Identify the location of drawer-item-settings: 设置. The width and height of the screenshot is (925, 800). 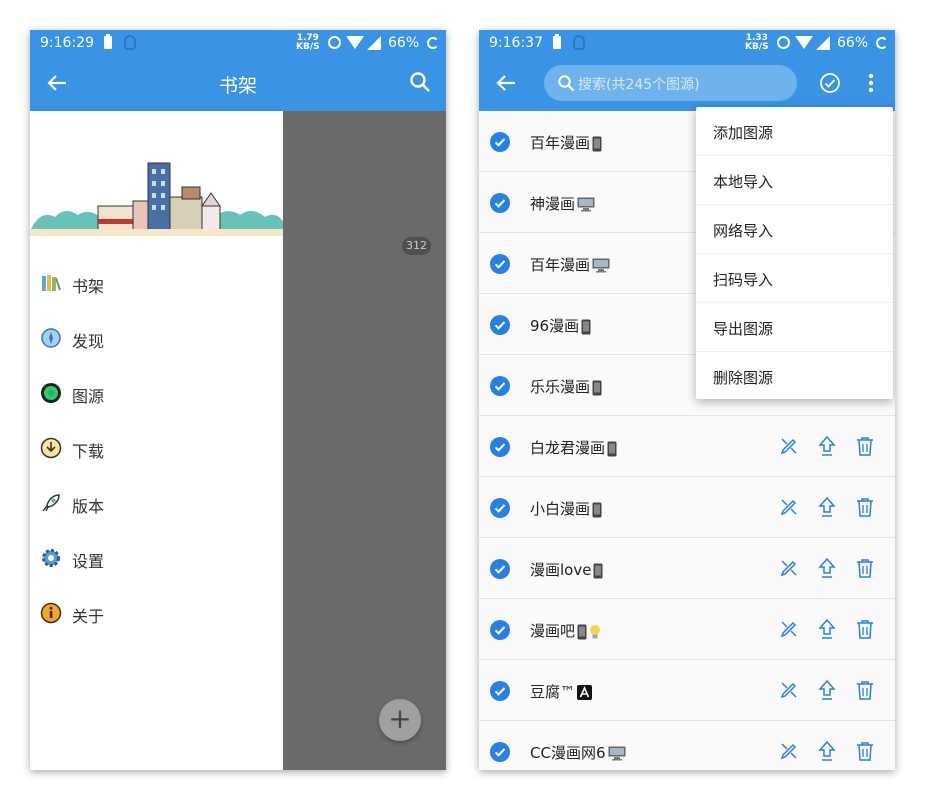
(156, 558).